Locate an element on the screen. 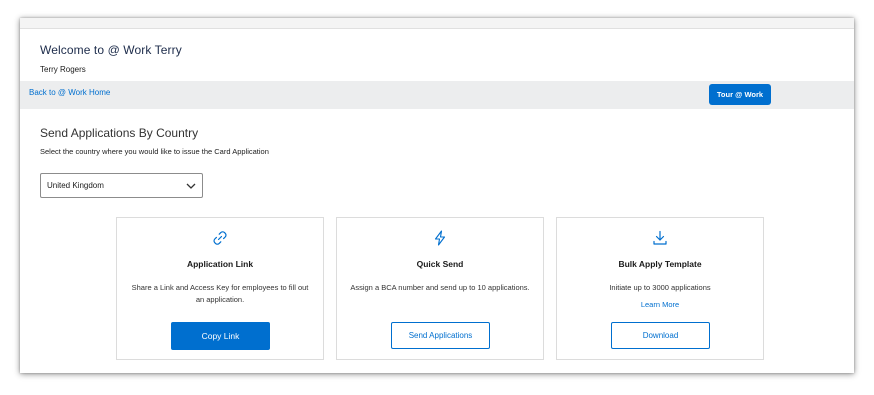  learn-more-link: Learn More is located at coordinates (660, 304).